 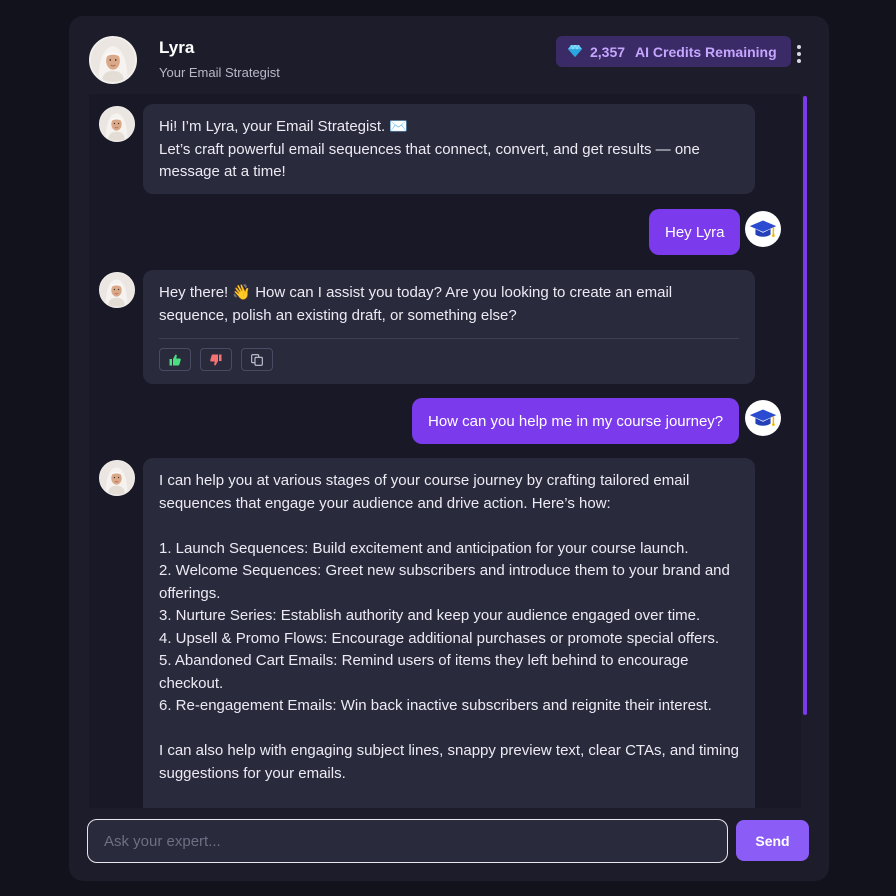 What do you see at coordinates (252, 773) in the screenshot?
I see `message-line: suggestions for your emails.` at bounding box center [252, 773].